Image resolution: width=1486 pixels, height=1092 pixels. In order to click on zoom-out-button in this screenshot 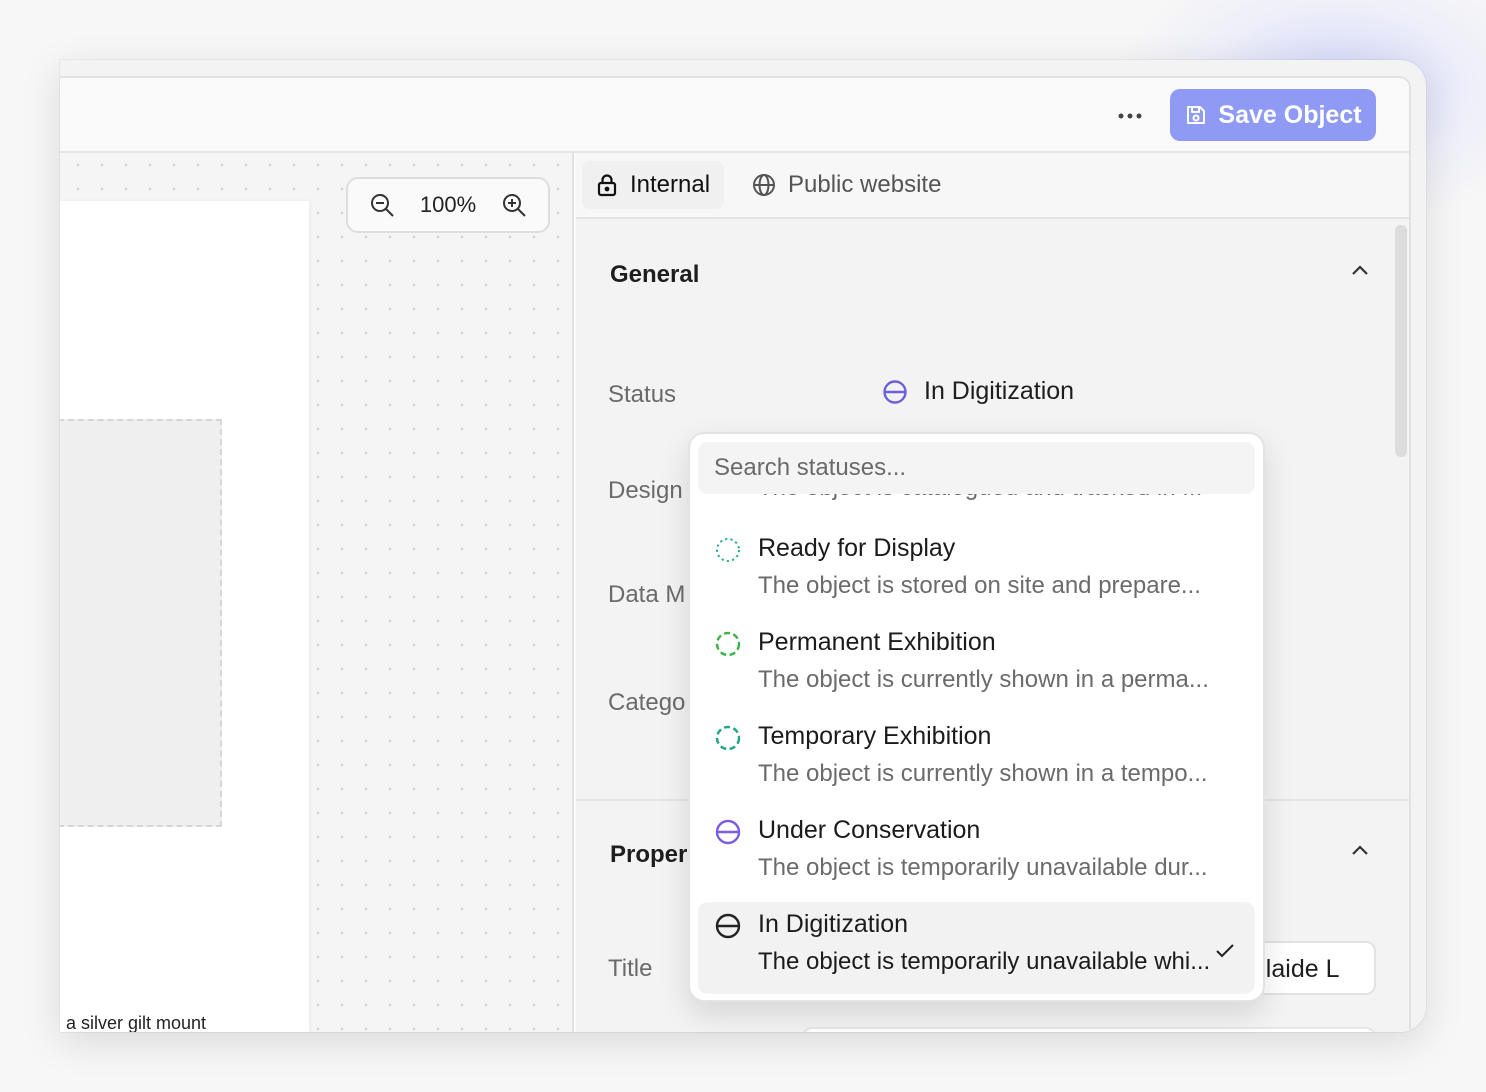, I will do `click(382, 205)`.